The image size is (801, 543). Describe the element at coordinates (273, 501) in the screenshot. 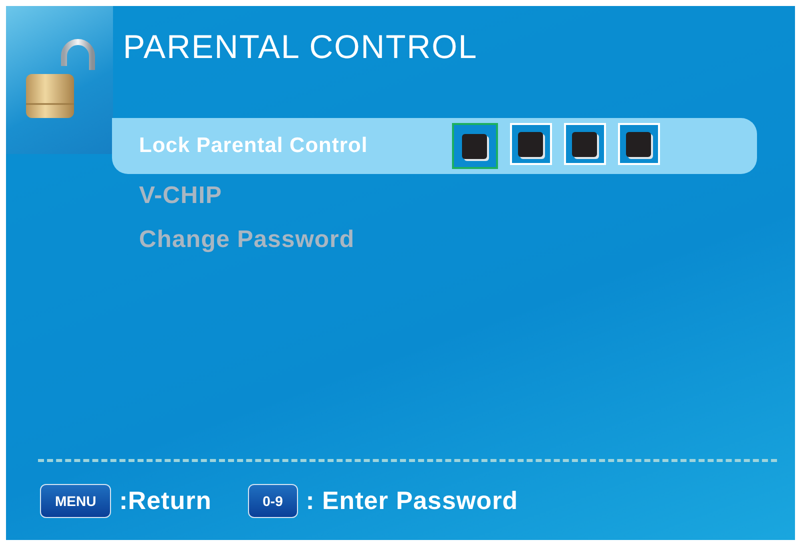

I see `remote-key: 0-9` at that location.